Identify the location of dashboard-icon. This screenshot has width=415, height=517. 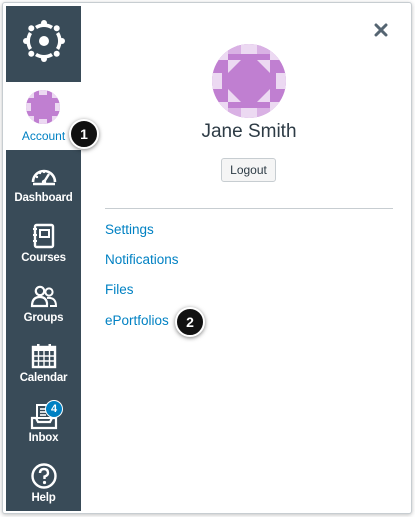
(44, 176).